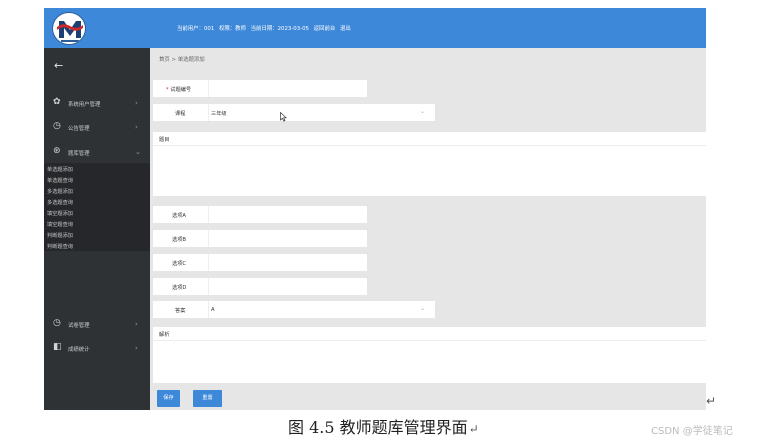  Describe the element at coordinates (294, 112) in the screenshot. I see `course-select: 课程 三年级 ⌄` at that location.